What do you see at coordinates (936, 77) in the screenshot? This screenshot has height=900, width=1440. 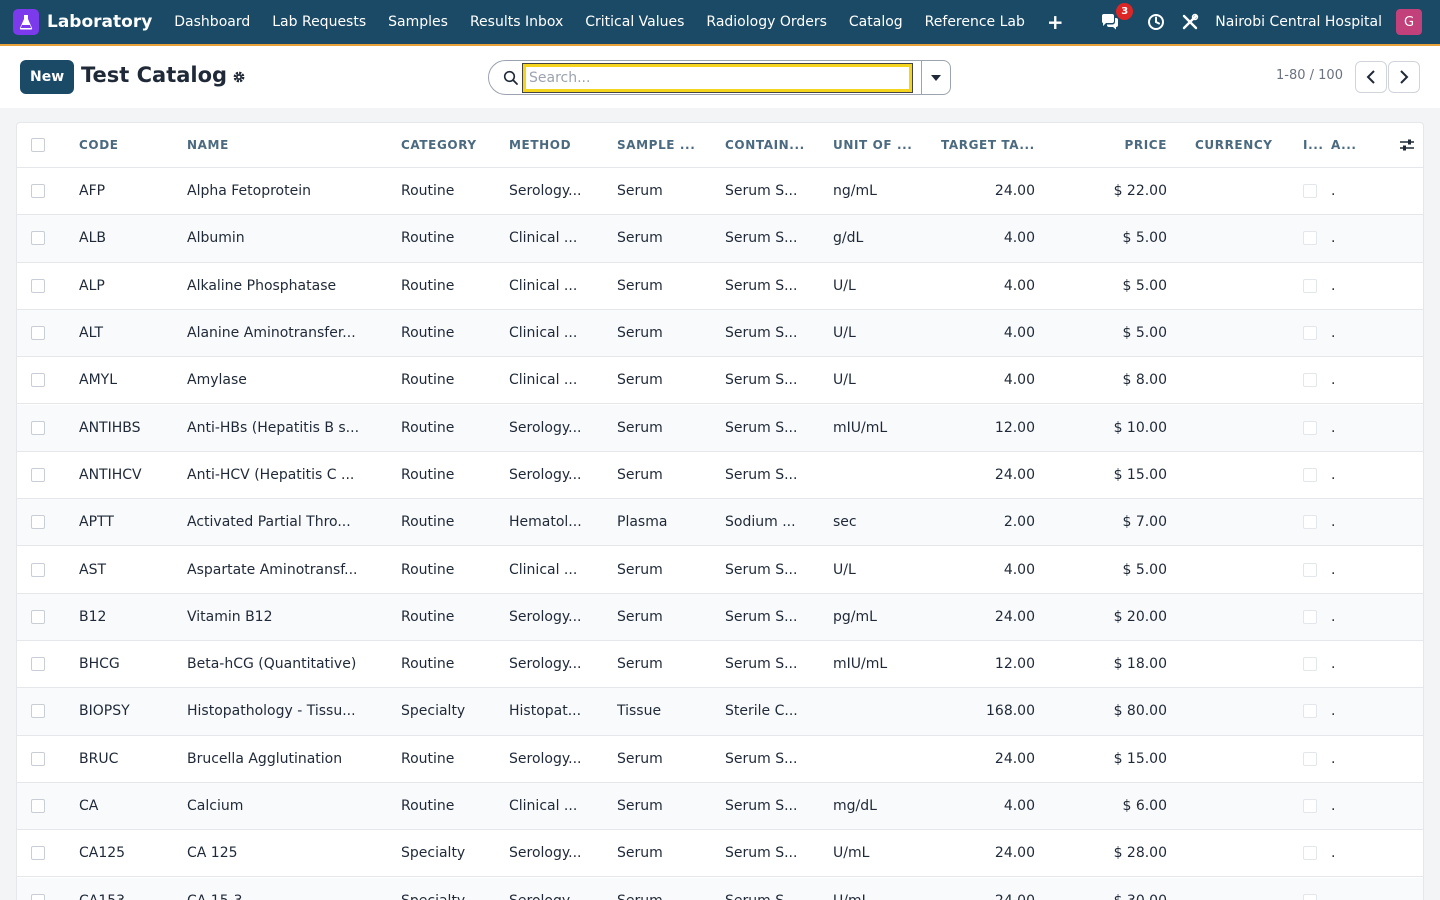 I see `search-options-toggle` at bounding box center [936, 77].